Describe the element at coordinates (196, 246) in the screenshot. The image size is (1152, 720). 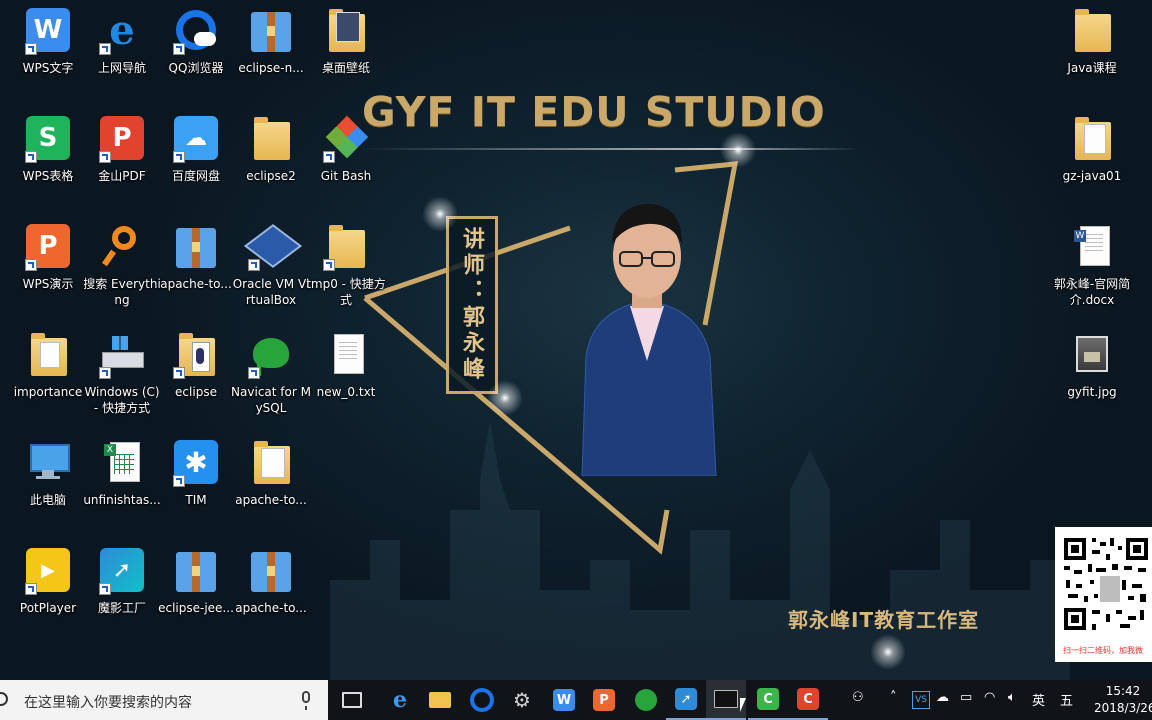
I see `archive-icon` at that location.